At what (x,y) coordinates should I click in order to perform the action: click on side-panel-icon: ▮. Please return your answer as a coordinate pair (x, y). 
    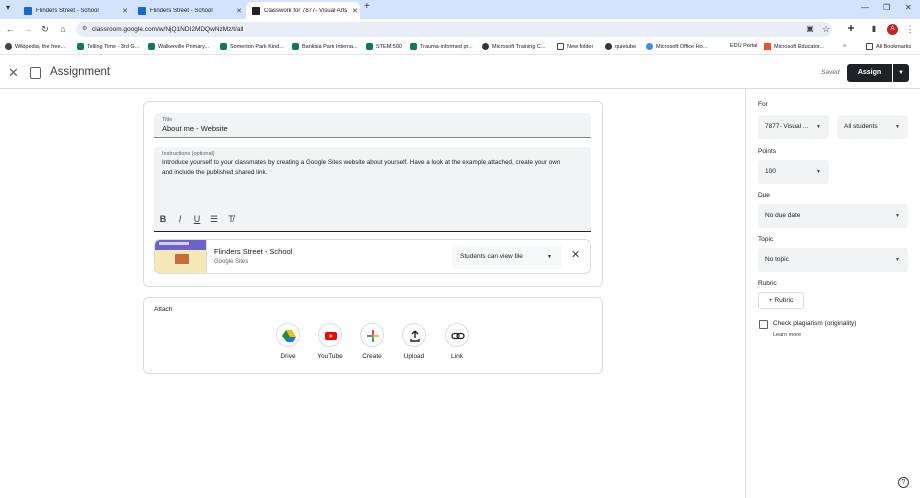
    Looking at the image, I should click on (874, 28).